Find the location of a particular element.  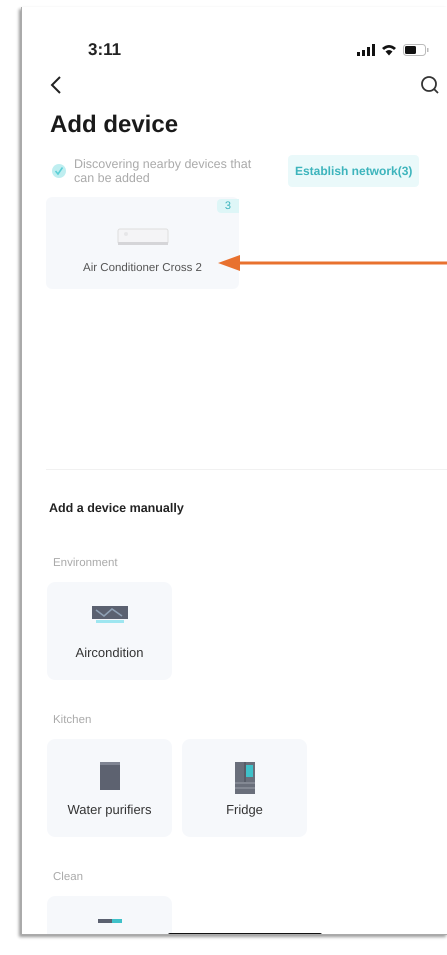

device-tile: Fridge is located at coordinates (244, 788).